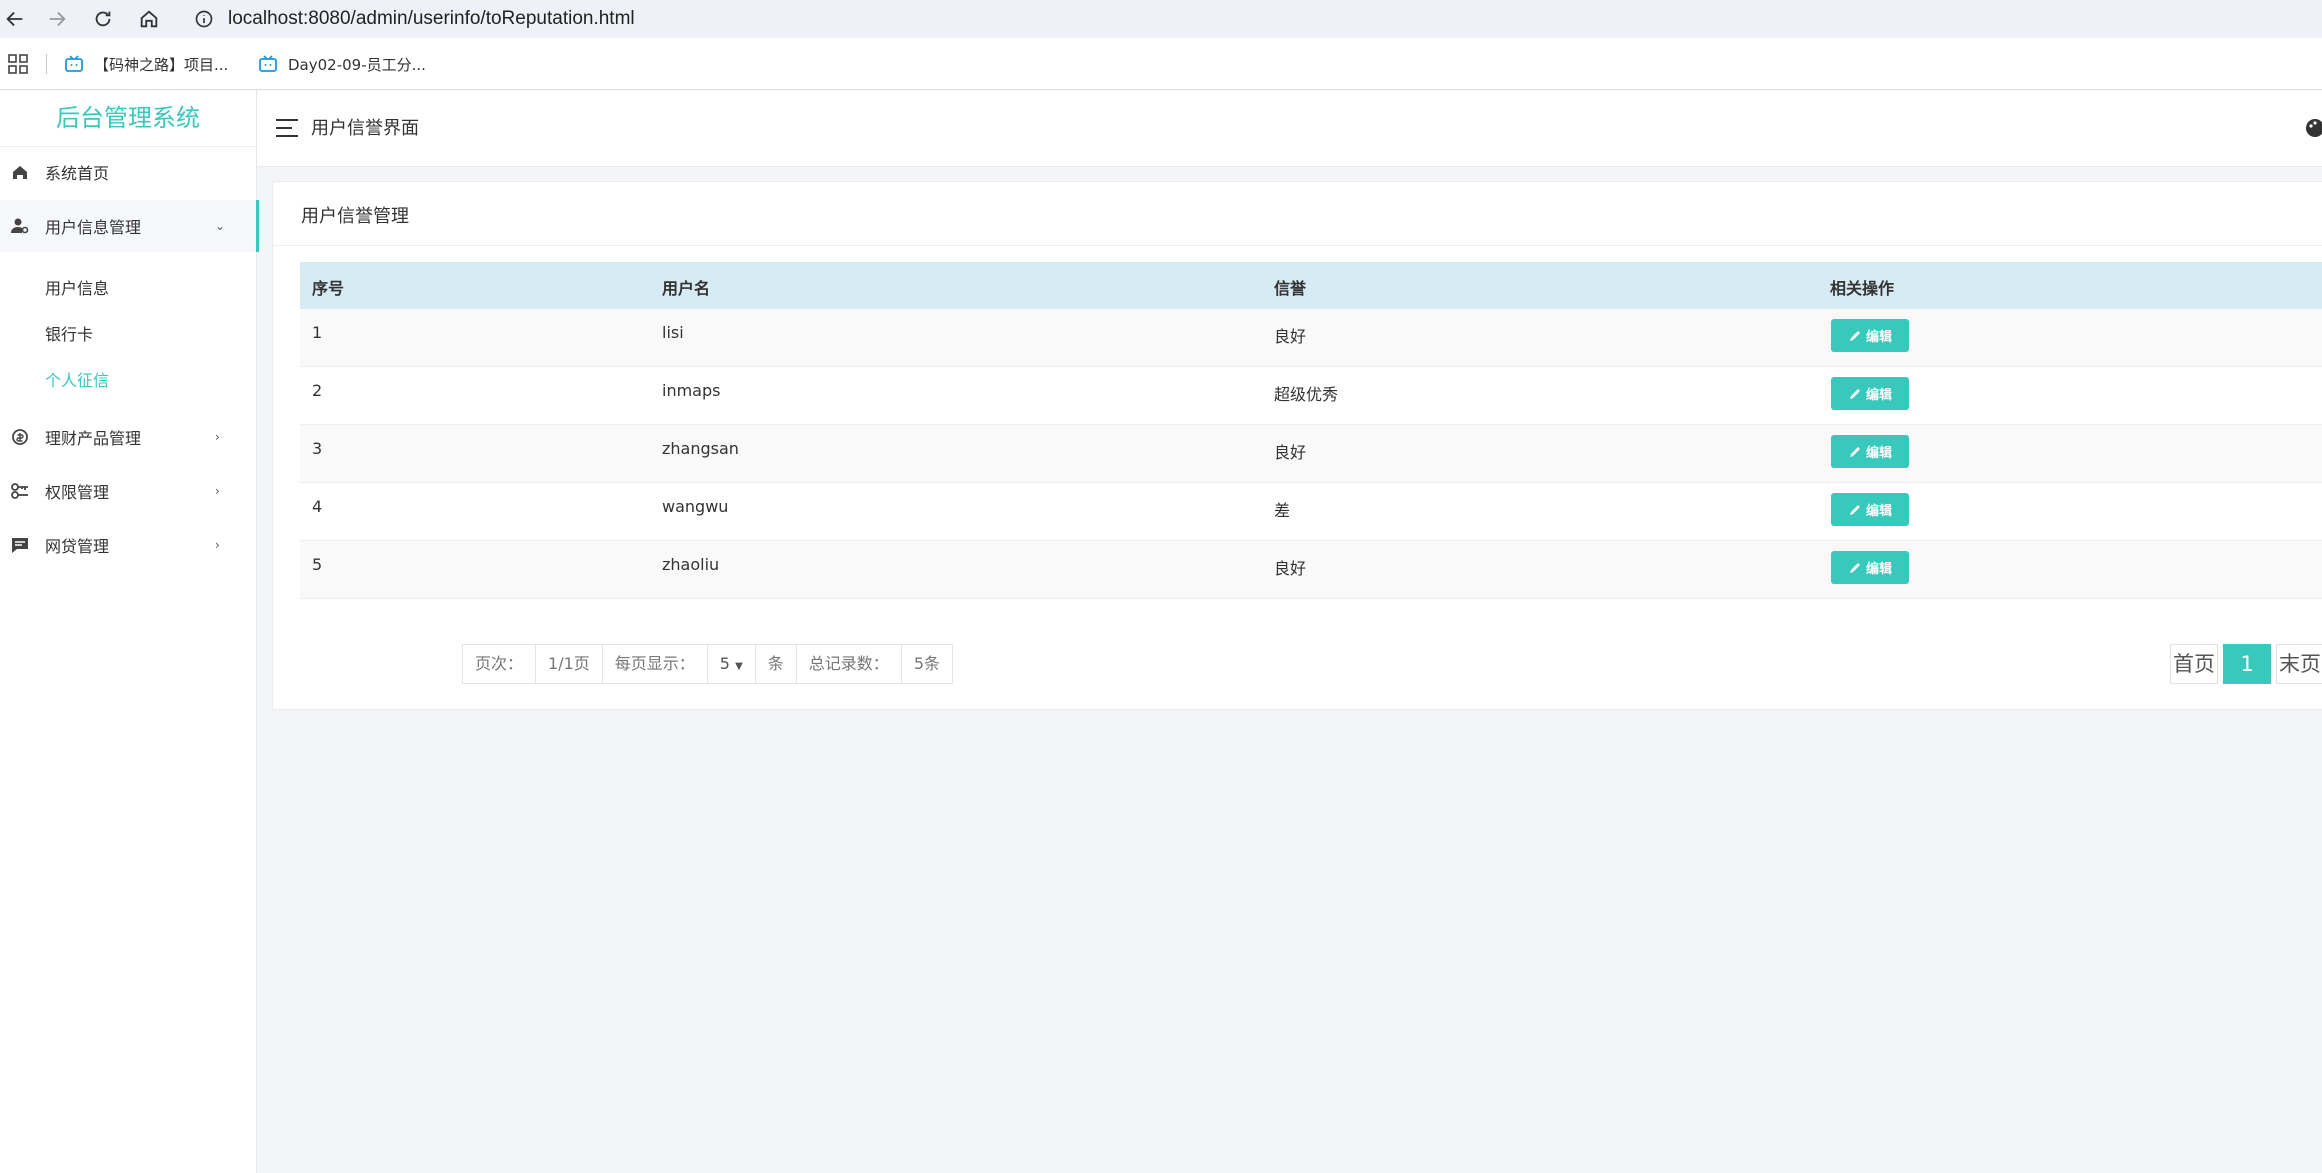 The width and height of the screenshot is (2322, 1173). Describe the element at coordinates (1311, 338) in the screenshot. I see `table-row: 1 lisi 良好 编辑` at that location.